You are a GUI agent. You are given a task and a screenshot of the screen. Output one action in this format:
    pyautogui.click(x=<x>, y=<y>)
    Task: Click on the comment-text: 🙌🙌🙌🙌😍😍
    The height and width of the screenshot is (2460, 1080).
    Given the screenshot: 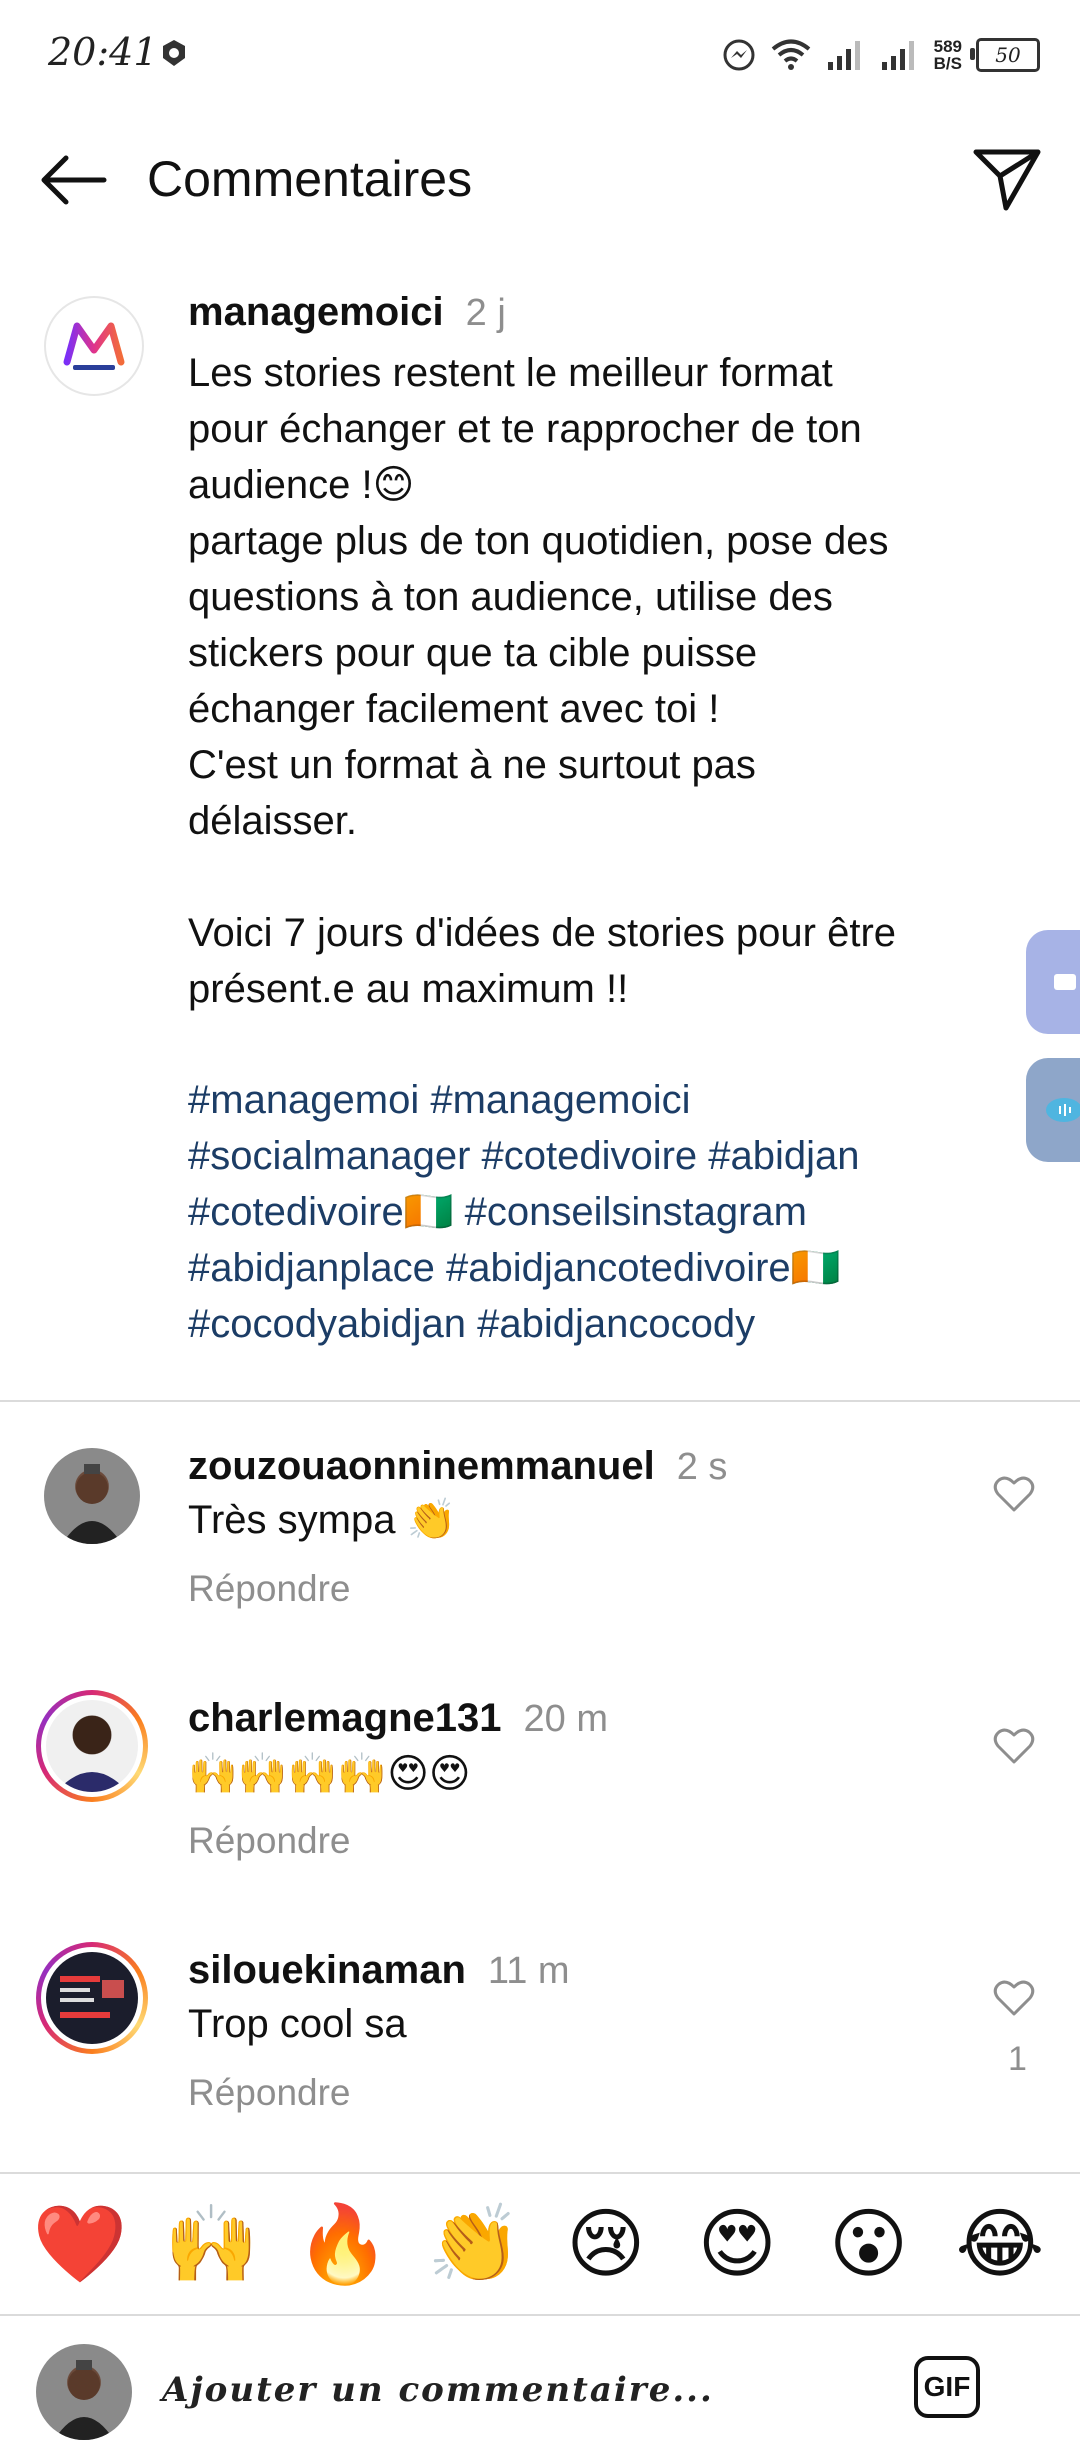 What is the action you would take?
    pyautogui.click(x=329, y=1774)
    